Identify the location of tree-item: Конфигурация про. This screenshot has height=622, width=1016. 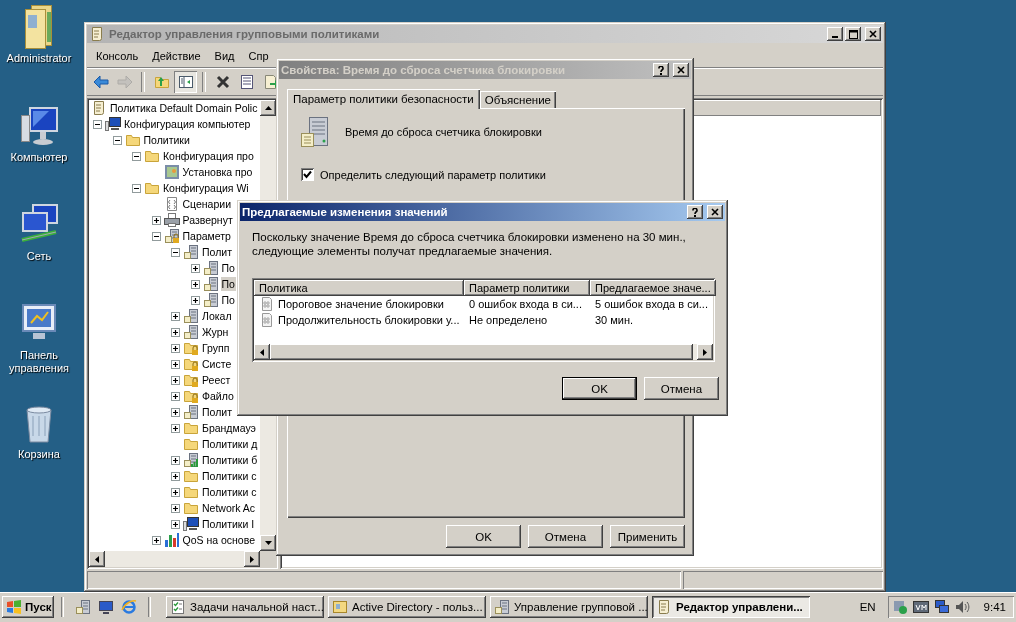
(208, 156).